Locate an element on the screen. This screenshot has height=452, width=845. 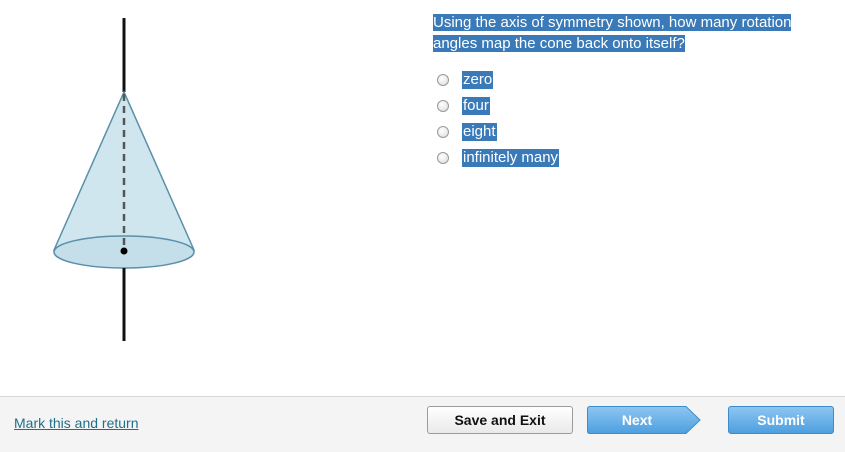
submit-button: Submit is located at coordinates (781, 420).